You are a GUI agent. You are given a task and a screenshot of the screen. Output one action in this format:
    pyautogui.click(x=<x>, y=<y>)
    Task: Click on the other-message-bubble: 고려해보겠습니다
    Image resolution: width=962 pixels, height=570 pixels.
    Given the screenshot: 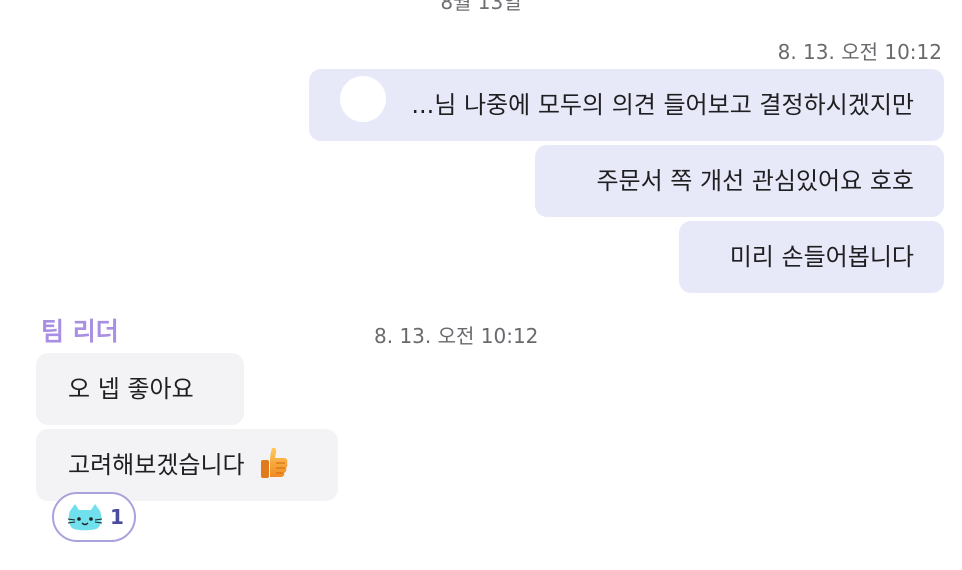 What is the action you would take?
    pyautogui.click(x=187, y=465)
    